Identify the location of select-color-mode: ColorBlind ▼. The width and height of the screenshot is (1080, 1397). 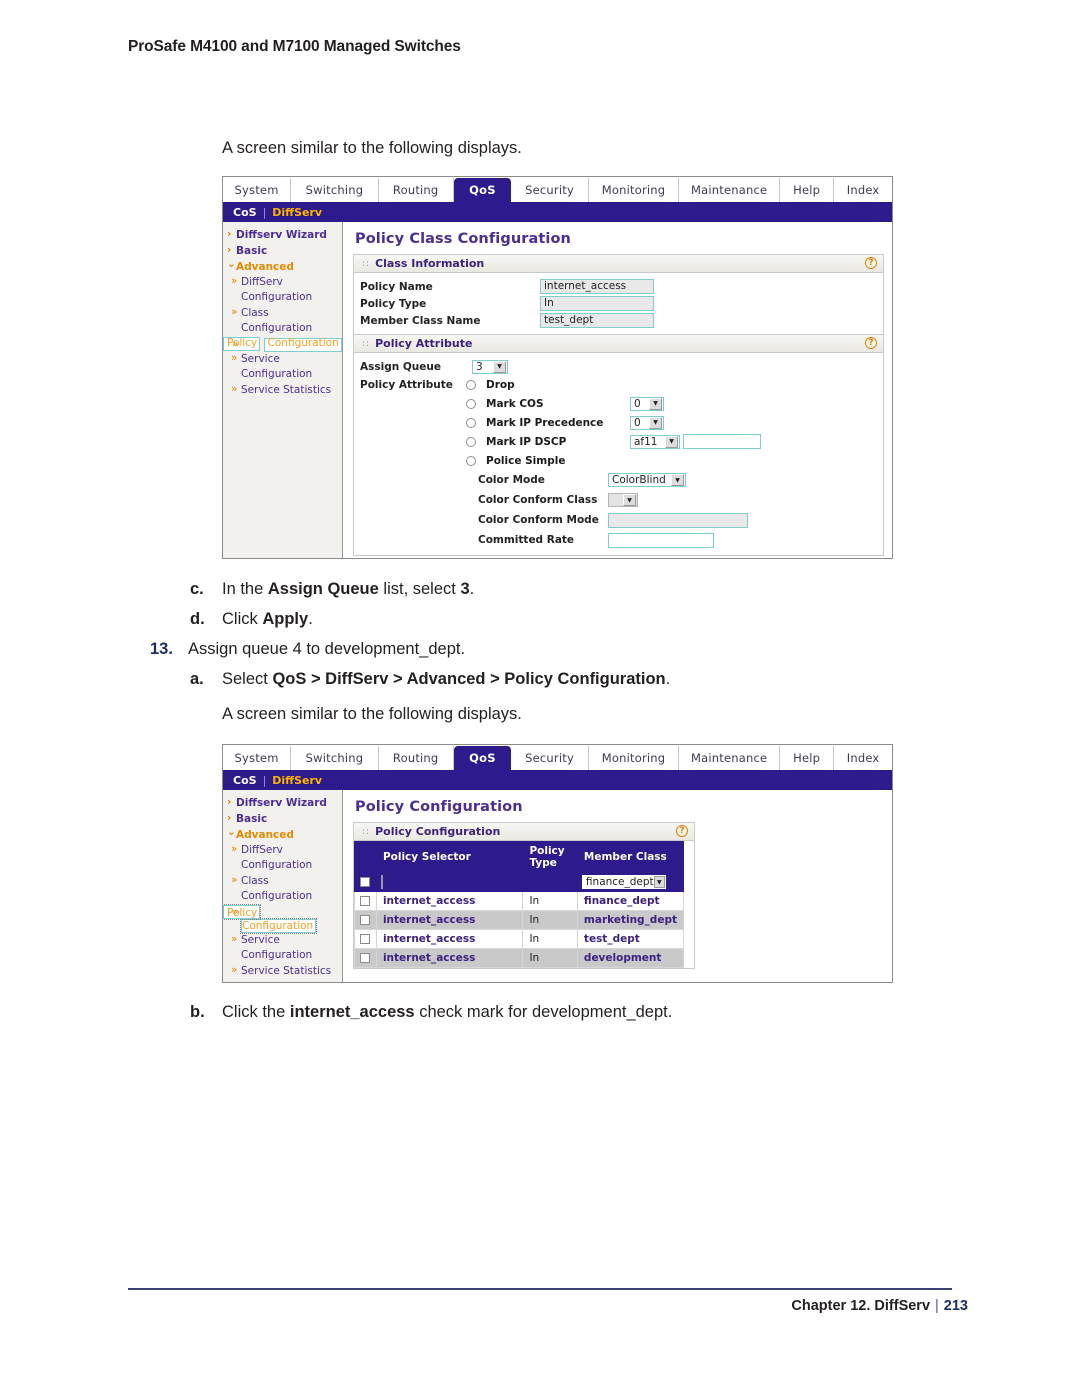
(647, 480).